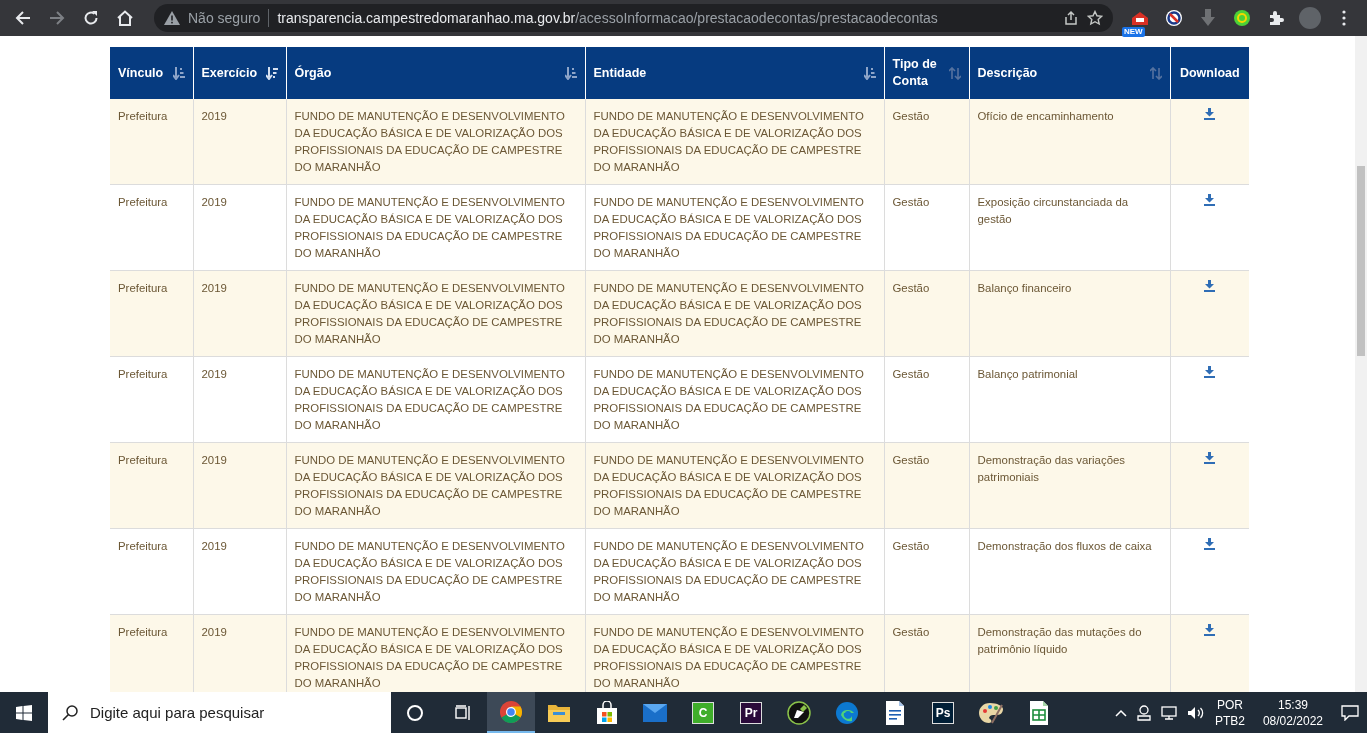 This screenshot has height=733, width=1367. Describe the element at coordinates (1069, 227) in the screenshot. I see `table-cell: Exposição circunstanciada da gestão` at that location.